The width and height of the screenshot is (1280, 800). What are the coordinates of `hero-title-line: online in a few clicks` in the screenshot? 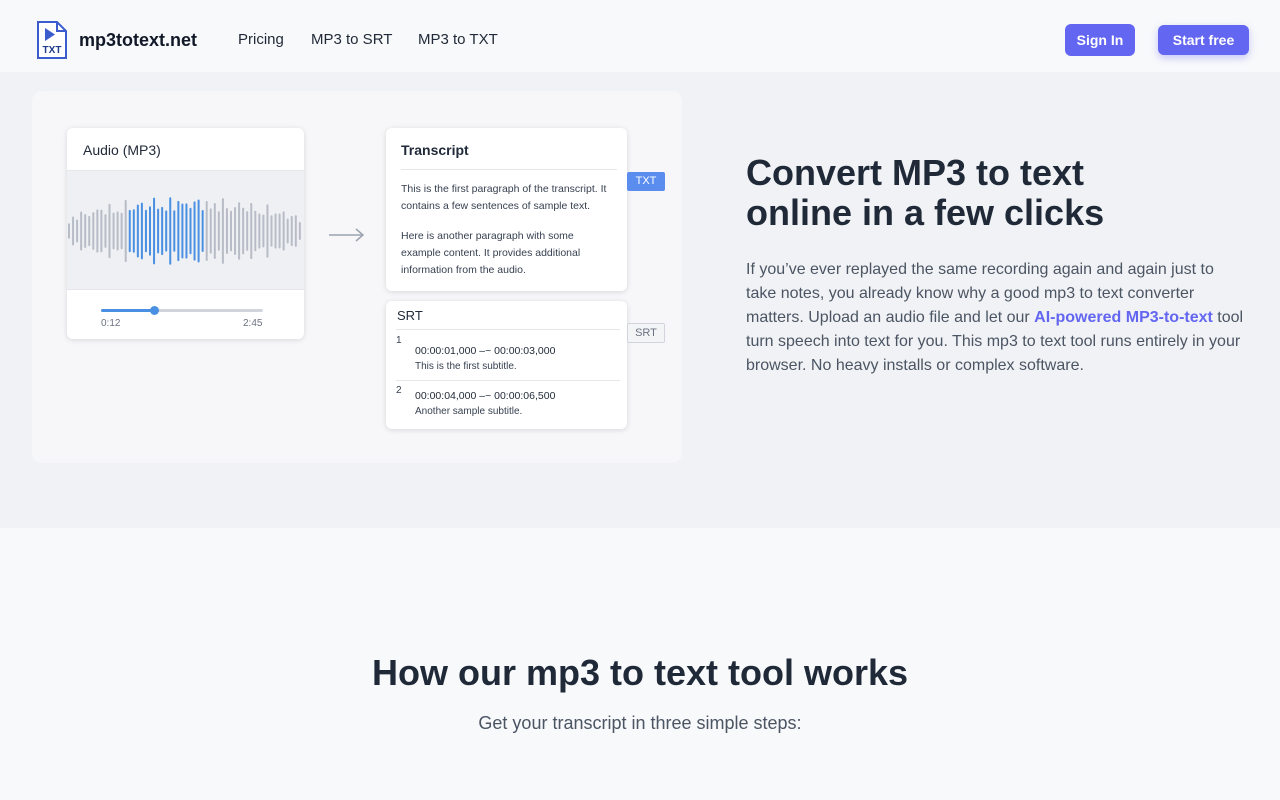 It's located at (925, 212).